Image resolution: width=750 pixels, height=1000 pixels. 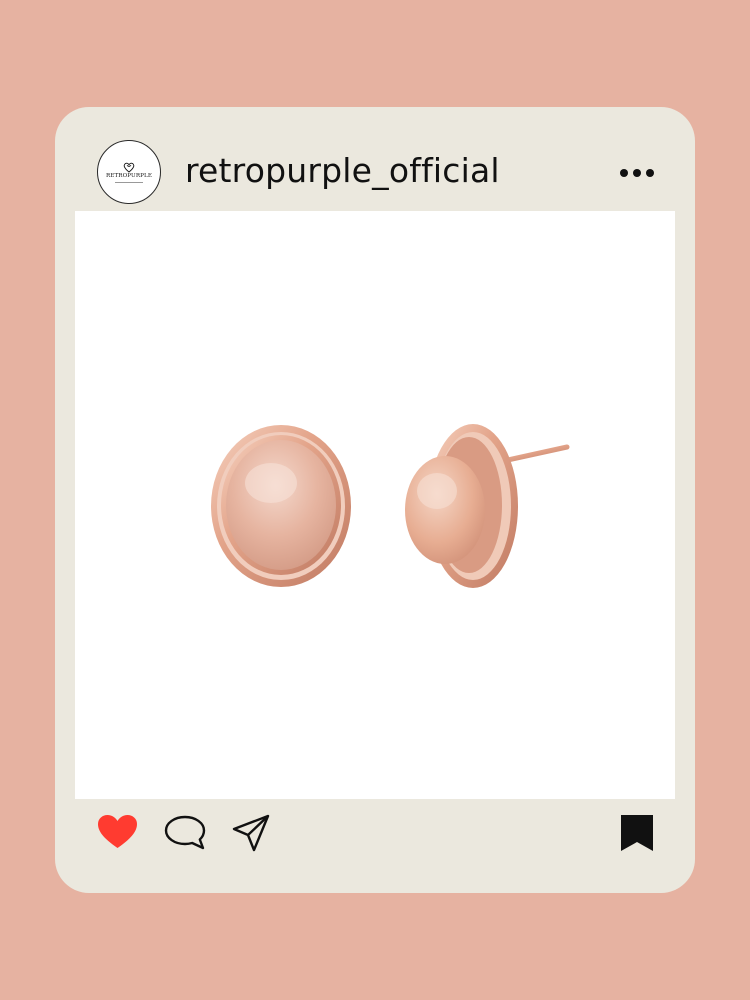 What do you see at coordinates (487, 506) in the screenshot?
I see `right-earring` at bounding box center [487, 506].